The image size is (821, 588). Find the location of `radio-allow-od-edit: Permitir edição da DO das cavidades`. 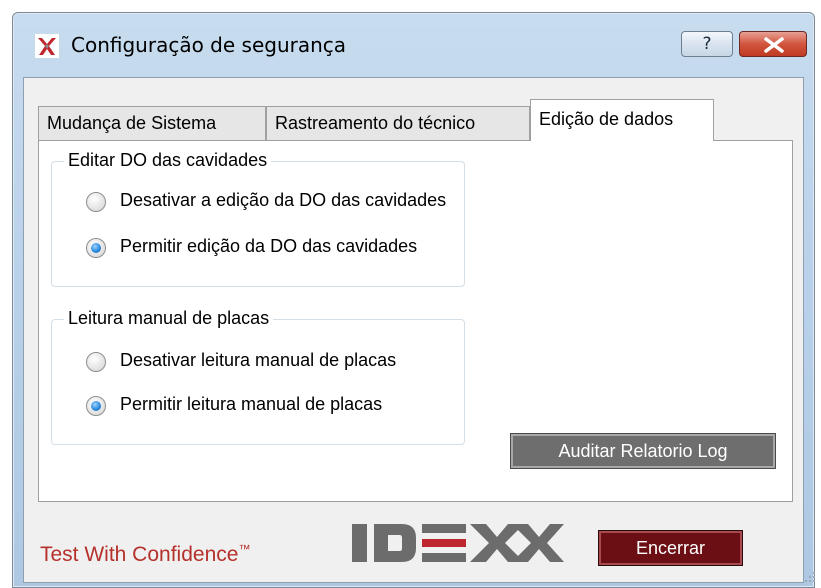

radio-allow-od-edit: Permitir edição da DO das cavidades is located at coordinates (276, 248).